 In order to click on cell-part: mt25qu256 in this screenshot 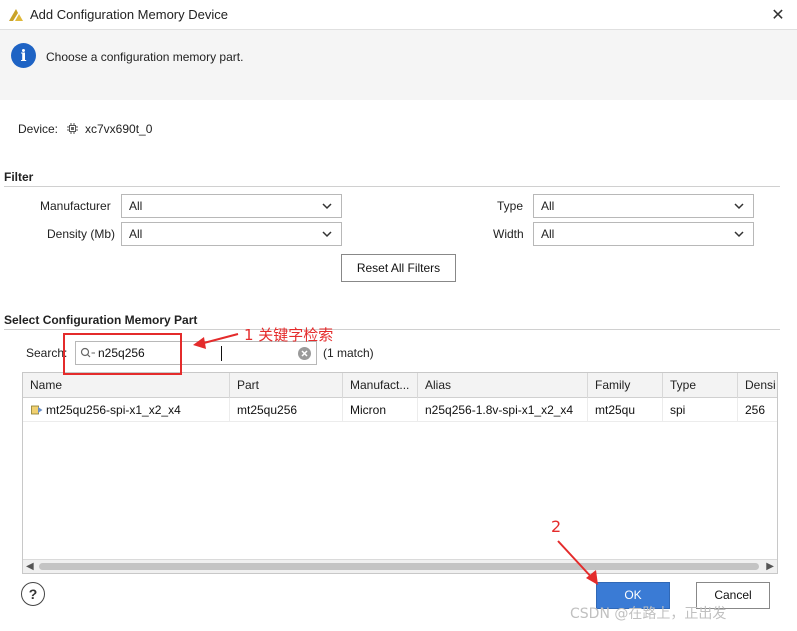, I will do `click(286, 410)`.